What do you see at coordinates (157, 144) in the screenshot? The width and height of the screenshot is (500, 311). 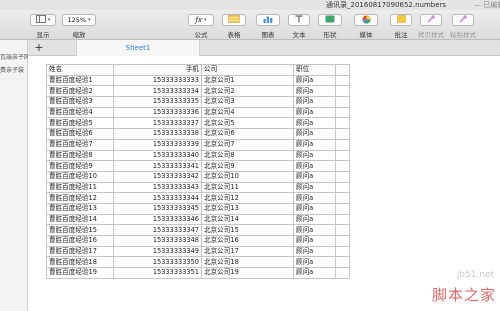 I see `phone-cell: 15333333339` at bounding box center [157, 144].